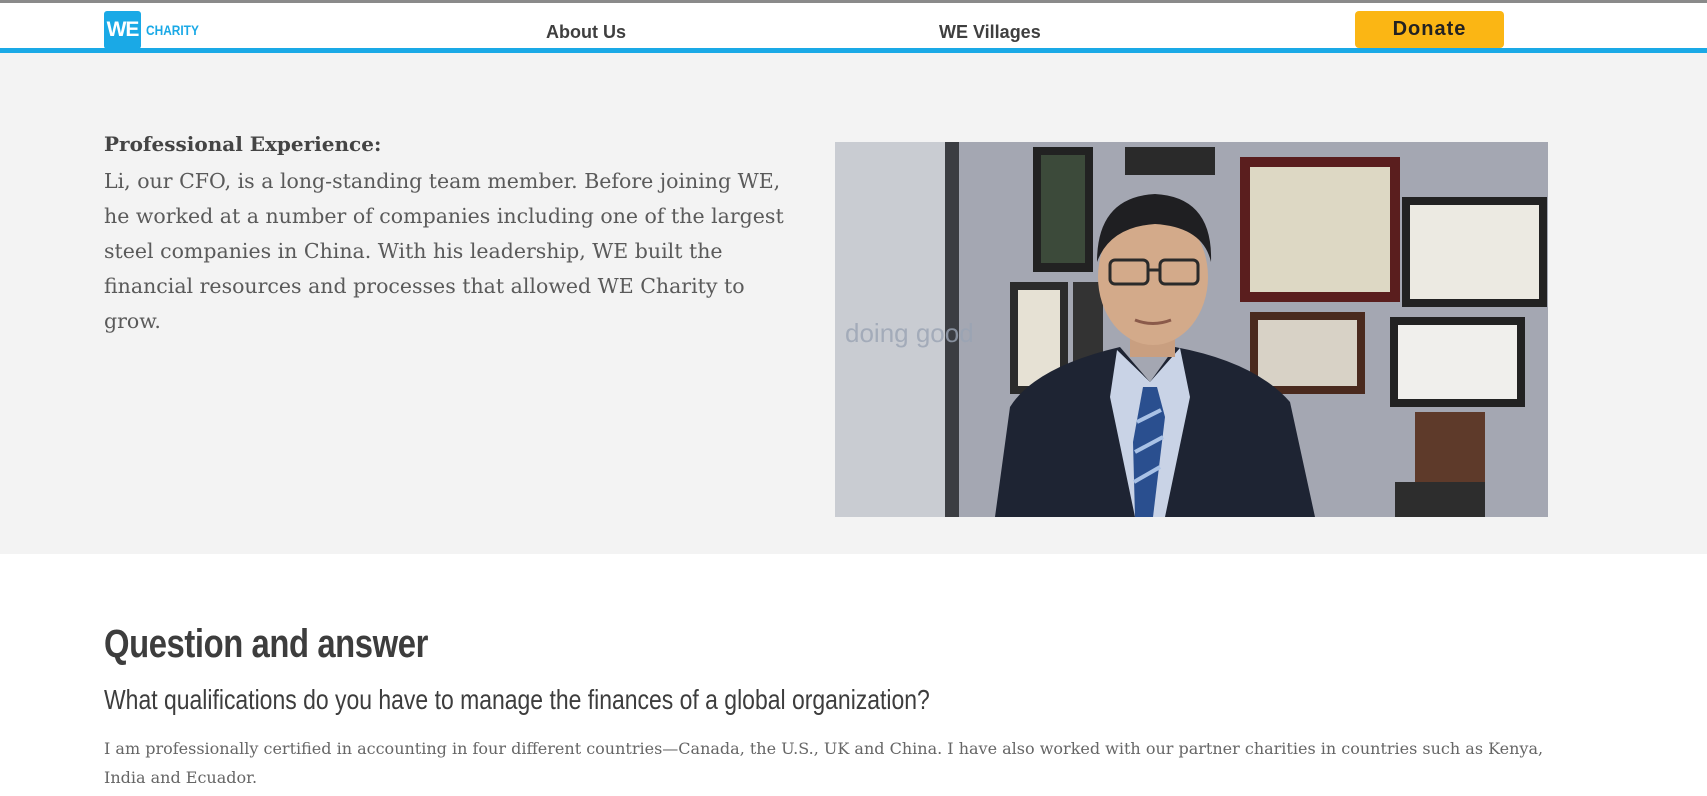  Describe the element at coordinates (243, 144) in the screenshot. I see `experience-heading: Professional Experience:` at that location.